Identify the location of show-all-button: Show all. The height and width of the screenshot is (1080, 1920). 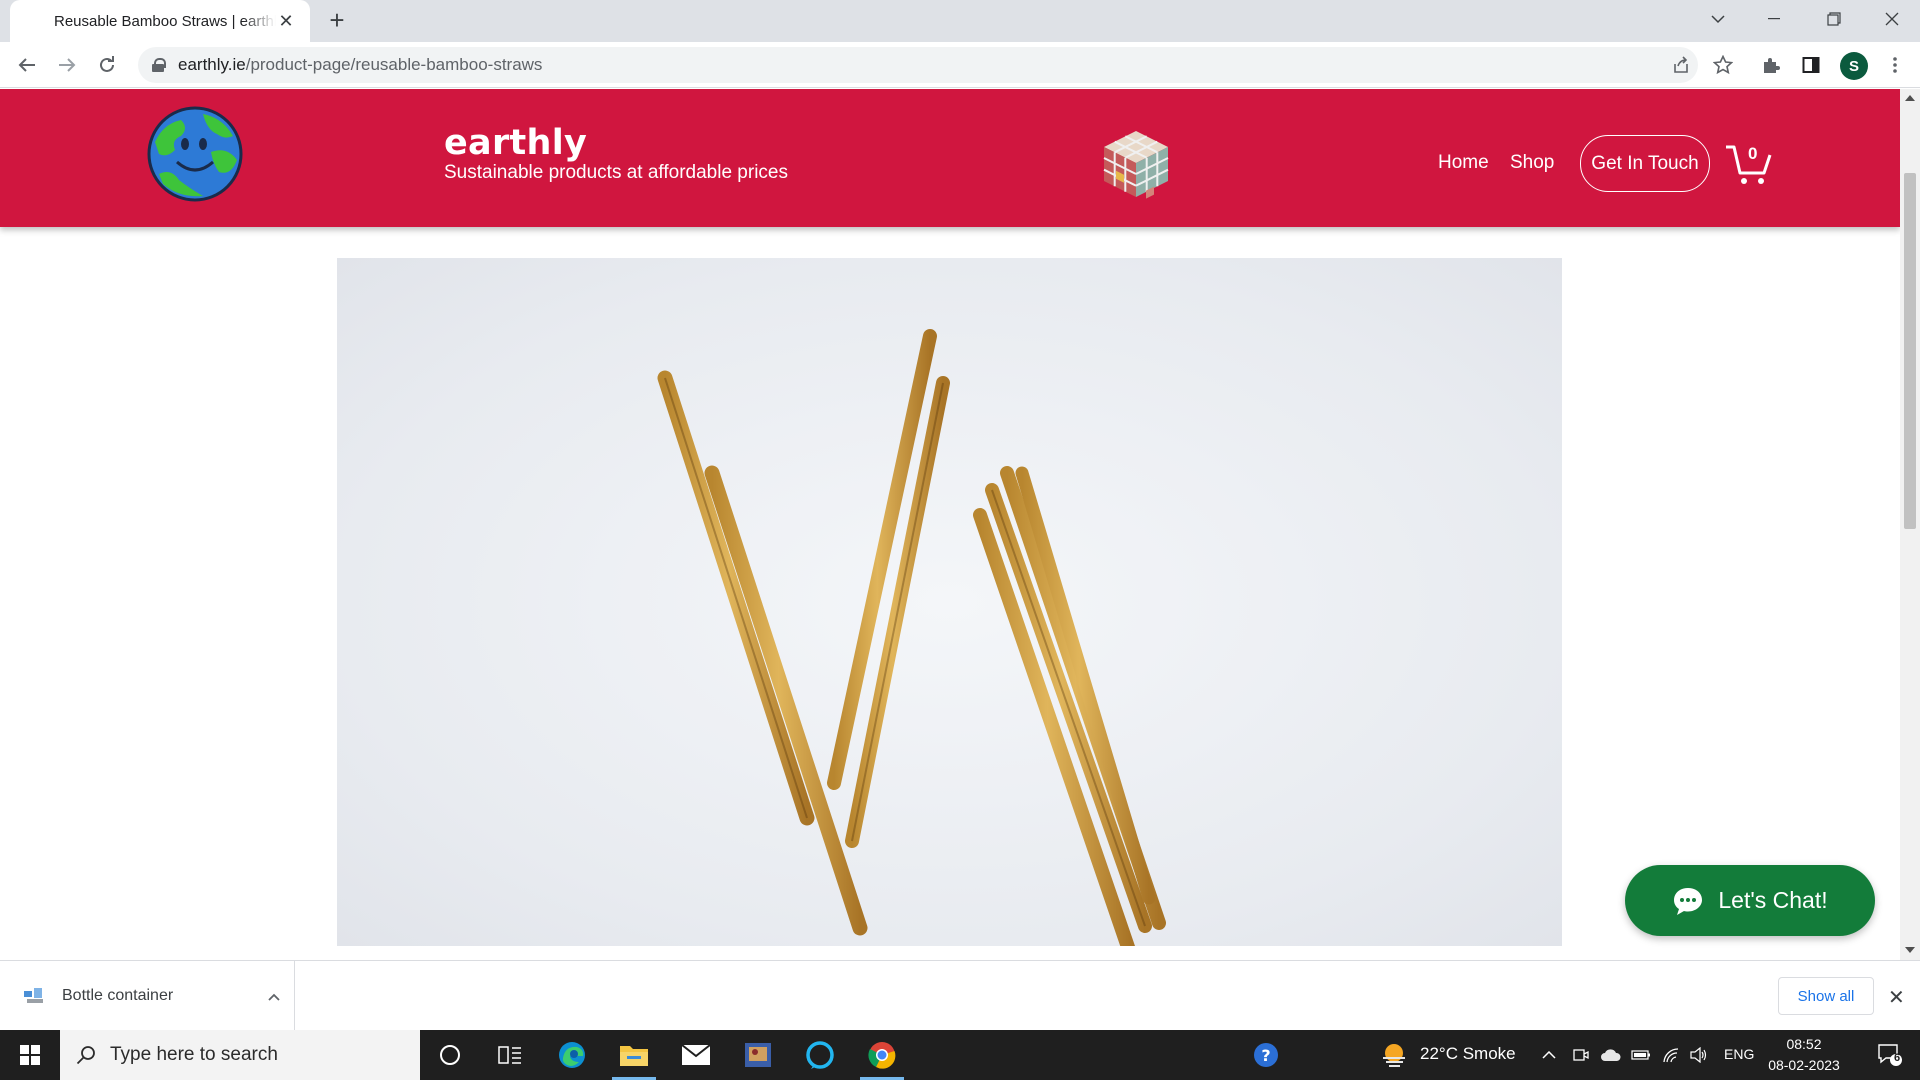
(1826, 996).